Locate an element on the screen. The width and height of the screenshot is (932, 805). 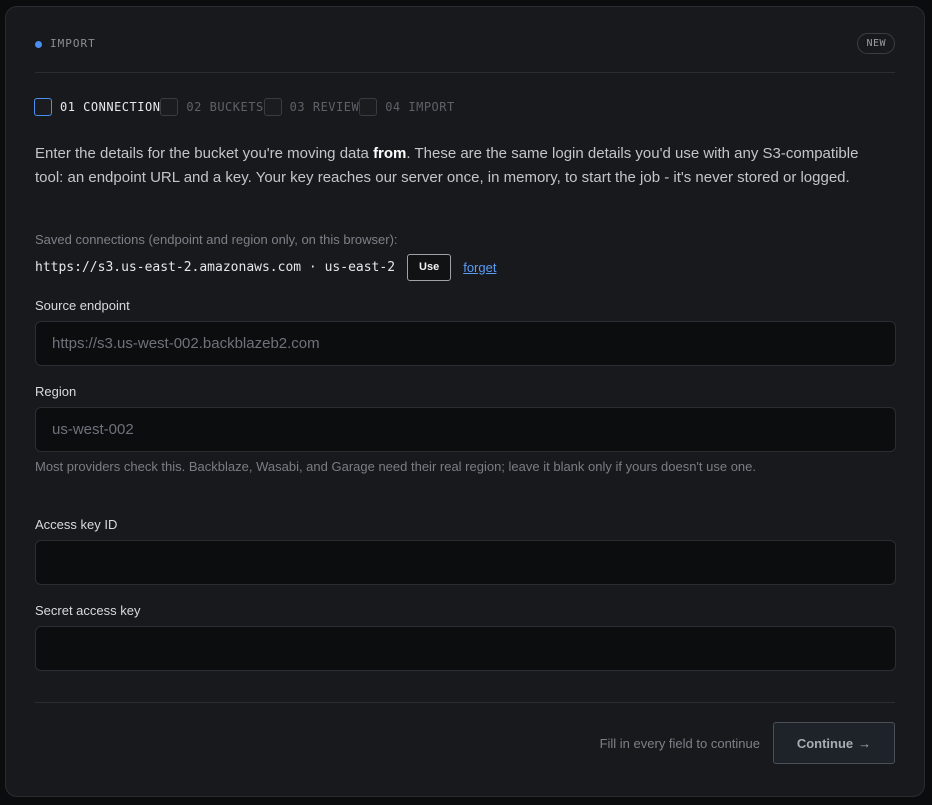
step-label: 04 IMPORT is located at coordinates (420, 107).